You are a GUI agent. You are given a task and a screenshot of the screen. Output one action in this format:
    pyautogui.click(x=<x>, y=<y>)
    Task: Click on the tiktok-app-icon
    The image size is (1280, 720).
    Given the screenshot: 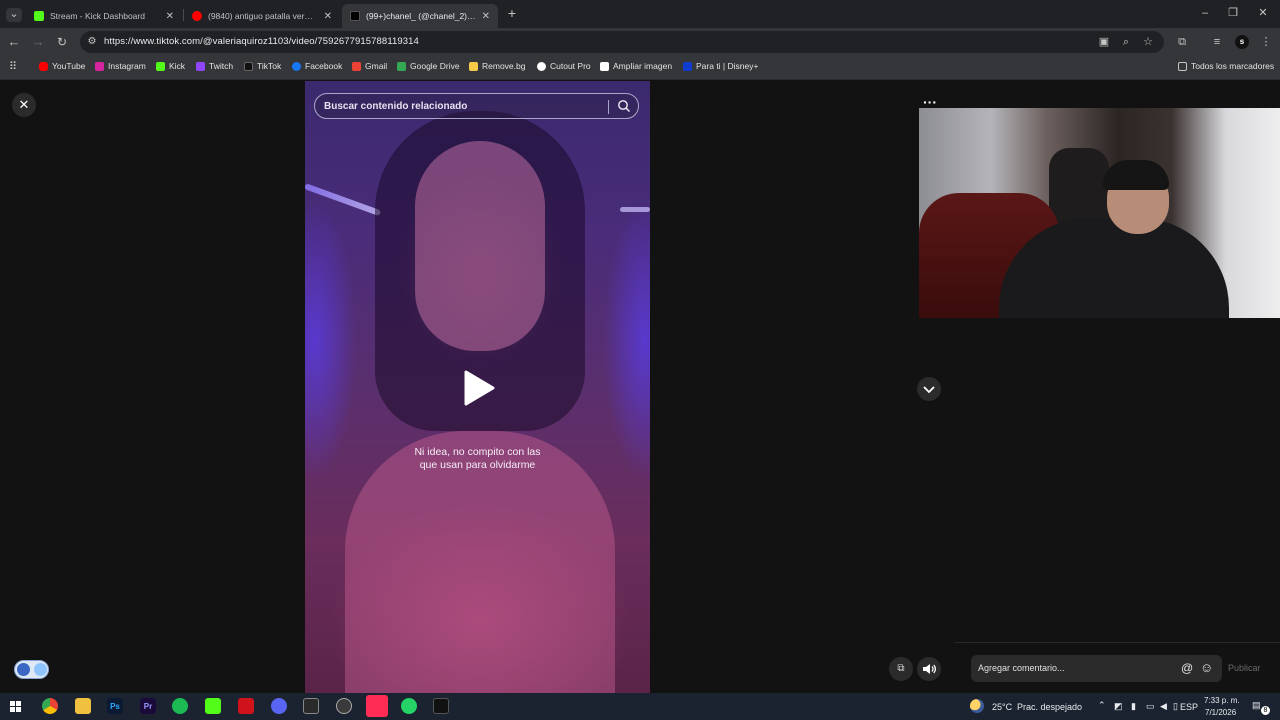 What is the action you would take?
    pyautogui.click(x=441, y=706)
    